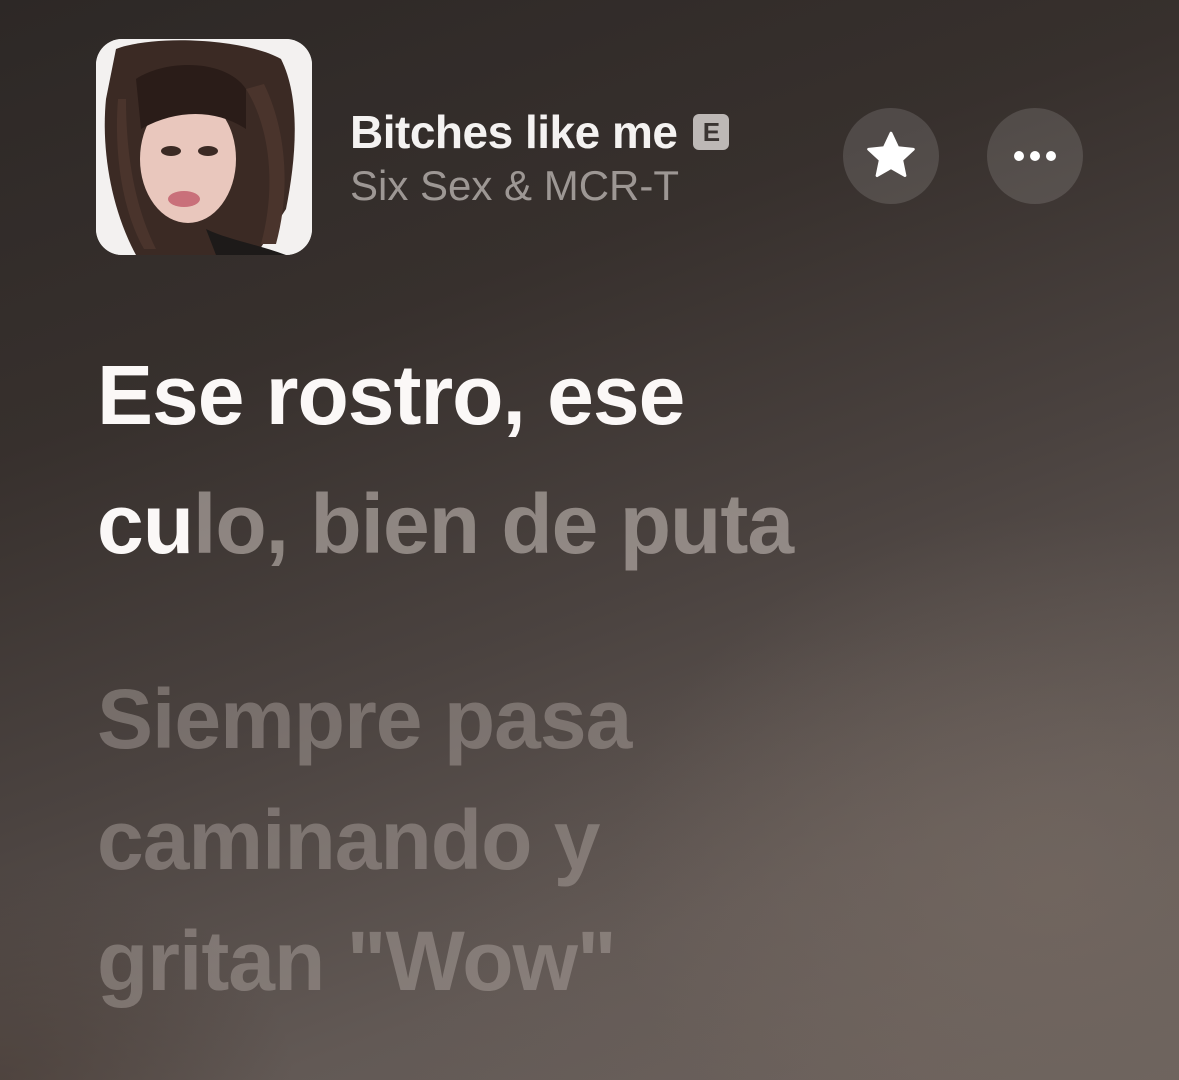  I want to click on star-icon, so click(891, 154).